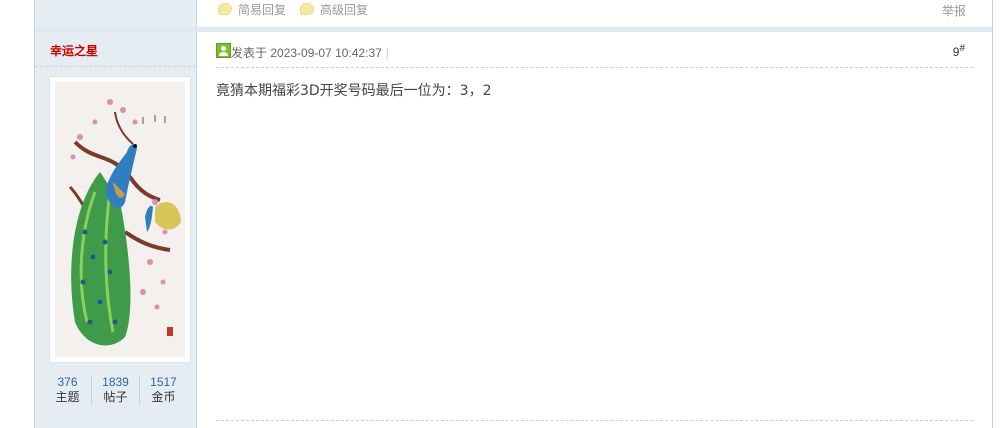 The image size is (1006, 428). I want to click on post-bottom-divider, so click(594, 420).